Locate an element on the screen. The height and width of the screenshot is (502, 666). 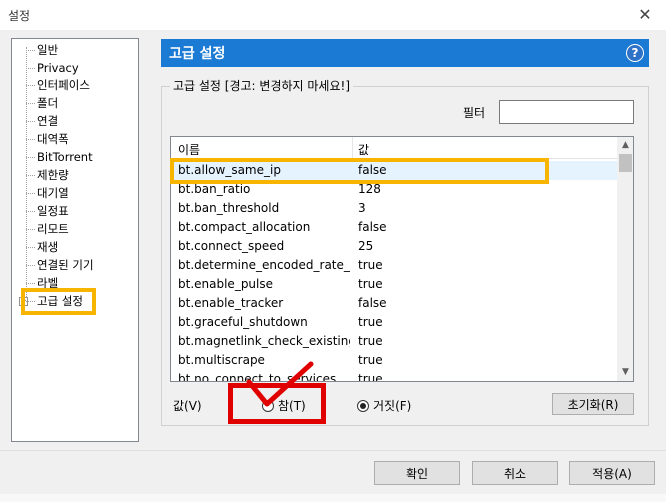
table-row: bt.magnetlink_check_existing_...true is located at coordinates (394, 341).